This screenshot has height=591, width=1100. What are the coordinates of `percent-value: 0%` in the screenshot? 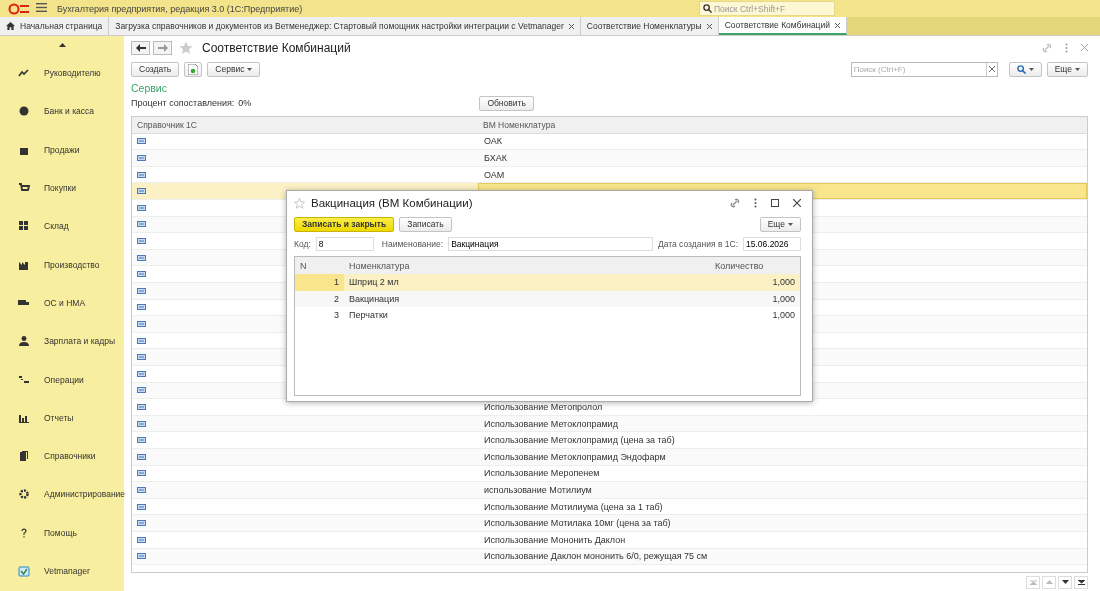 It's located at (245, 103).